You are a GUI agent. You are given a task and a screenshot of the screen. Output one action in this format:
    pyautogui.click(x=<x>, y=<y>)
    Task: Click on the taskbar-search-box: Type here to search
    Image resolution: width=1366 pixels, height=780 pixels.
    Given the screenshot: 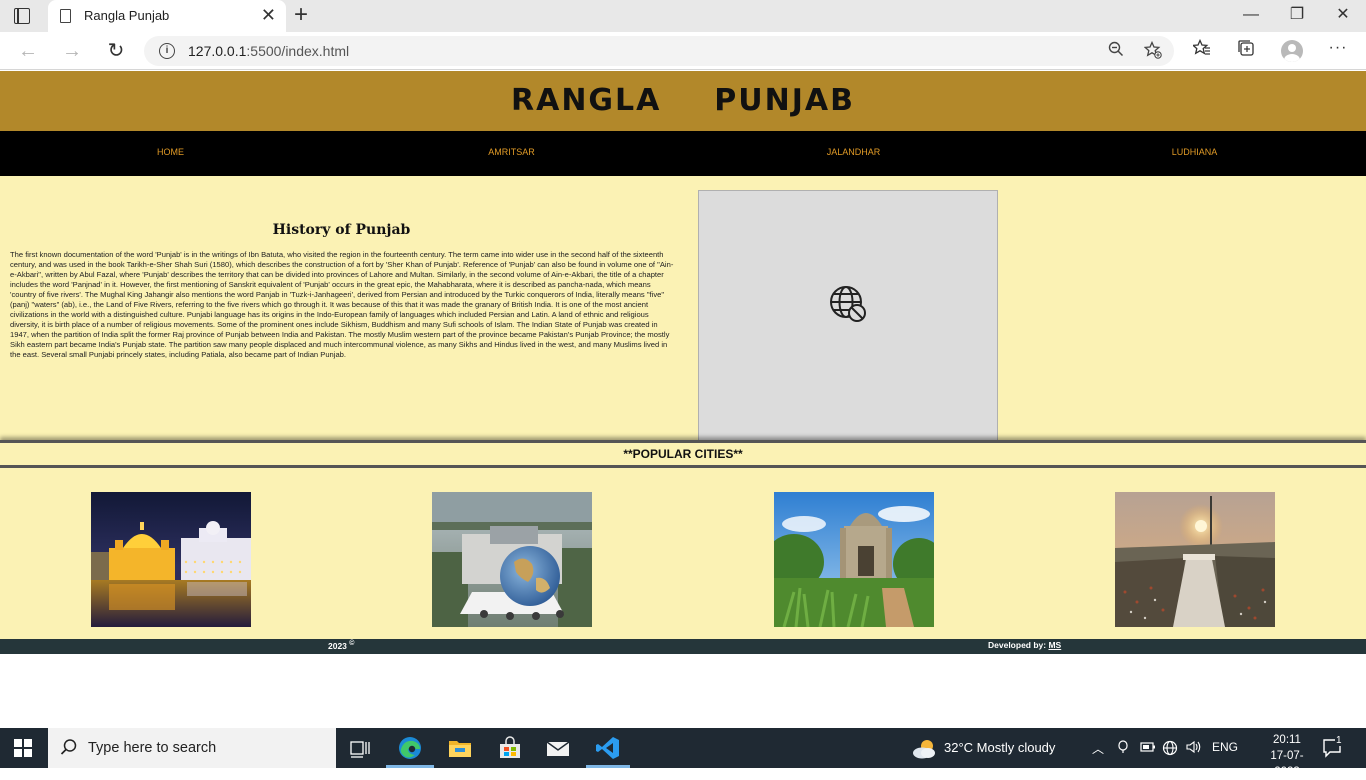 What is the action you would take?
    pyautogui.click(x=192, y=748)
    